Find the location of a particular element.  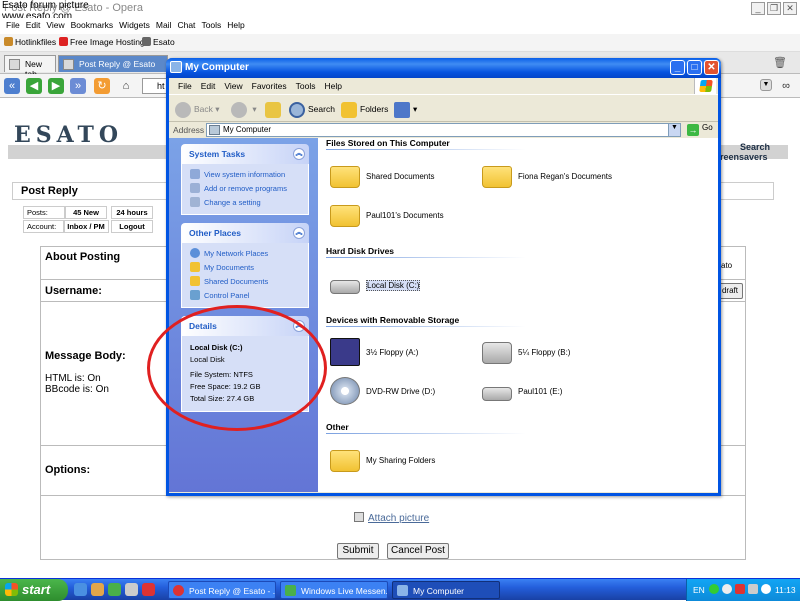

control-panel-icon is located at coordinates (195, 202).